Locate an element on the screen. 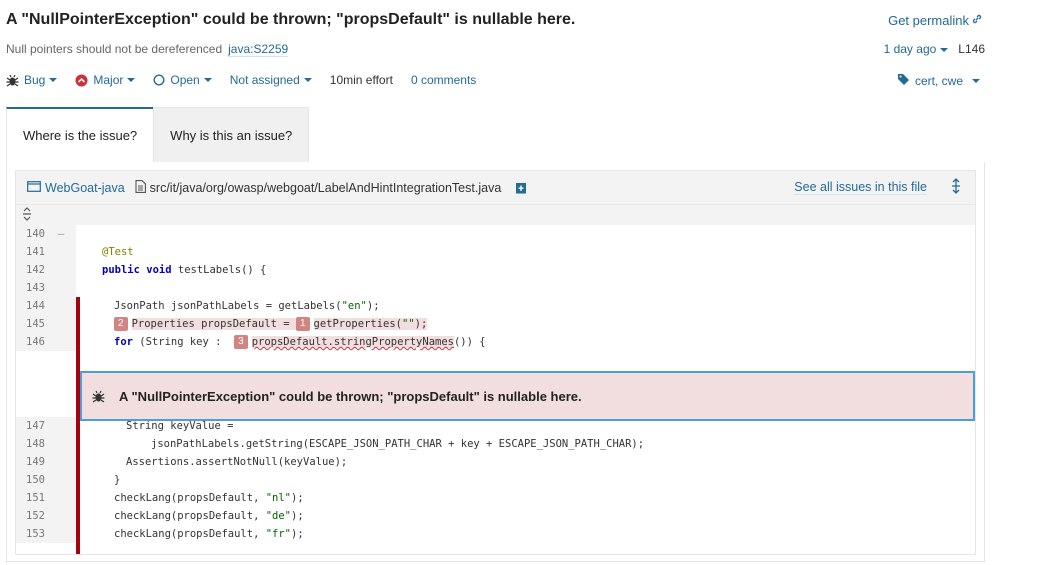 Image resolution: width=1046 pixels, height=565 pixels. code-text: Assertions.assertNotNull(keyValue); is located at coordinates (237, 462).